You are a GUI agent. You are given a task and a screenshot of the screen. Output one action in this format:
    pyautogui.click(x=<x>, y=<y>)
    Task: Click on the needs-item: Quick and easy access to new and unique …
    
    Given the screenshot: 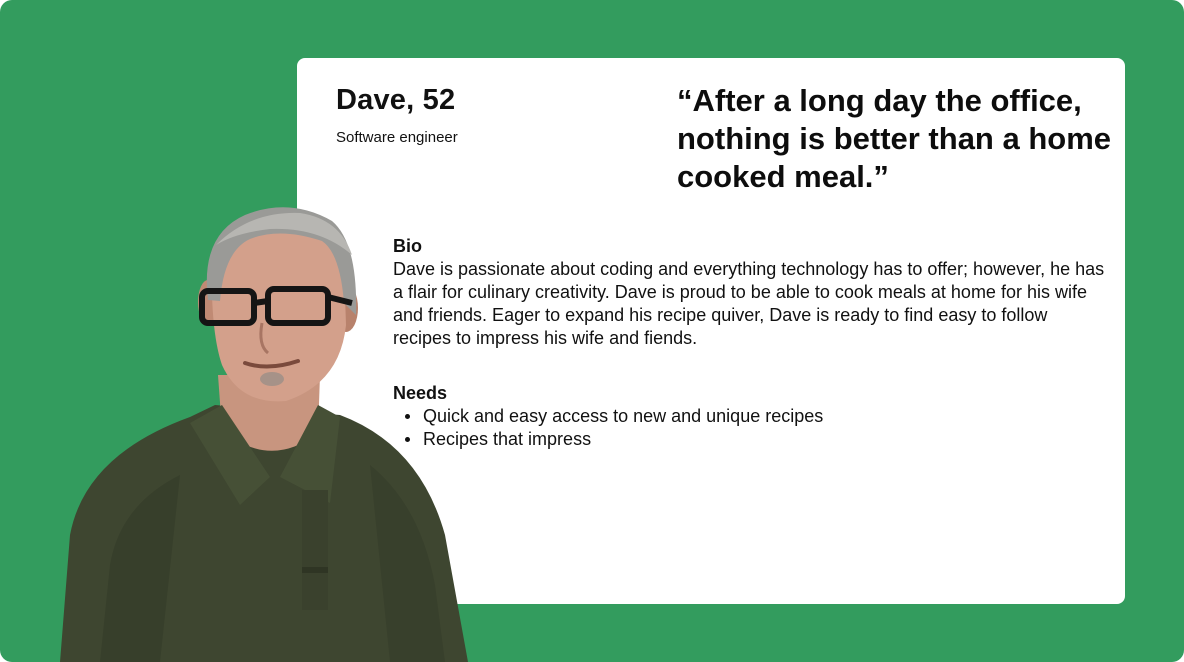 What is the action you would take?
    pyautogui.click(x=749, y=416)
    